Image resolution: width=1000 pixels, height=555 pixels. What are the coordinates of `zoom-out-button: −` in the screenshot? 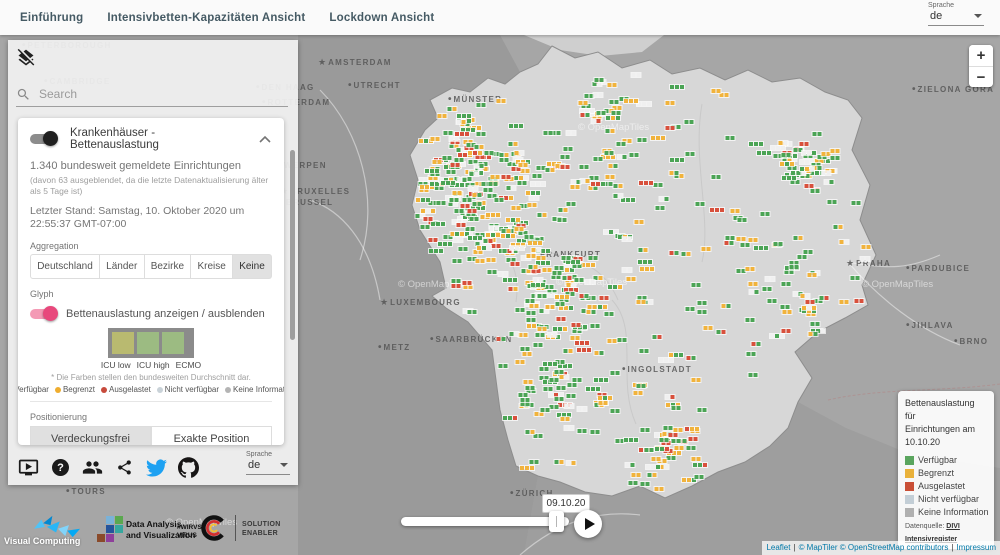 It's located at (981, 76).